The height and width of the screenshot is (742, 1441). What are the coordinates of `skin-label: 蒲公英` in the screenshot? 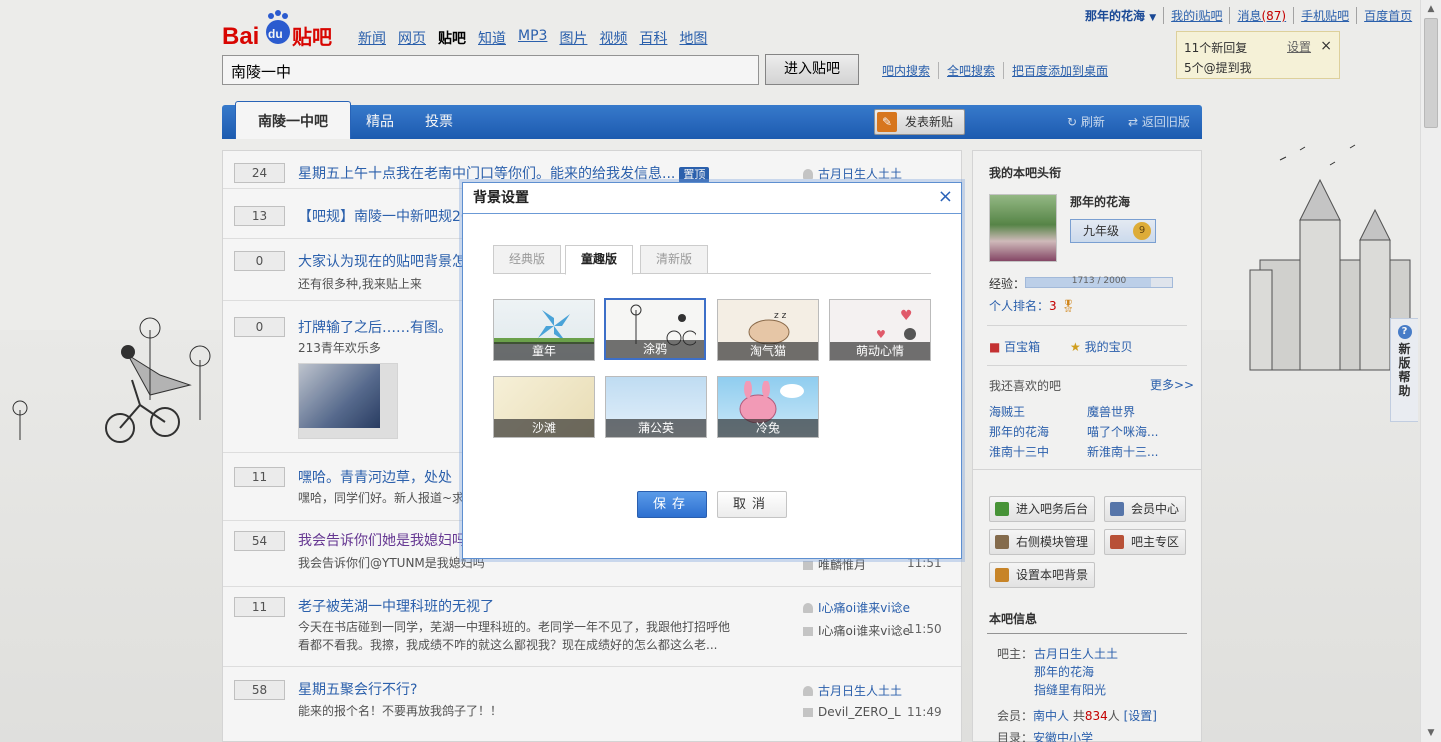 It's located at (656, 428).